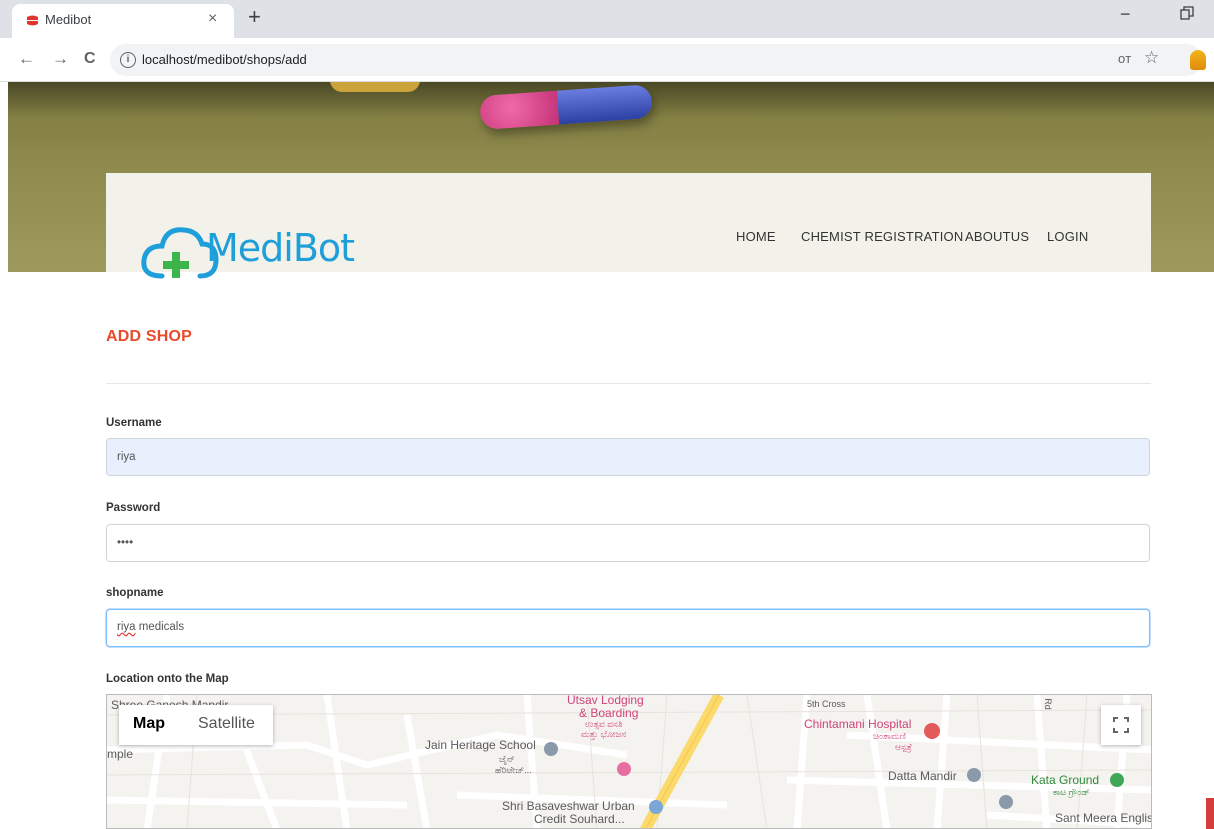  I want to click on restore-window-icon, so click(1187, 13).